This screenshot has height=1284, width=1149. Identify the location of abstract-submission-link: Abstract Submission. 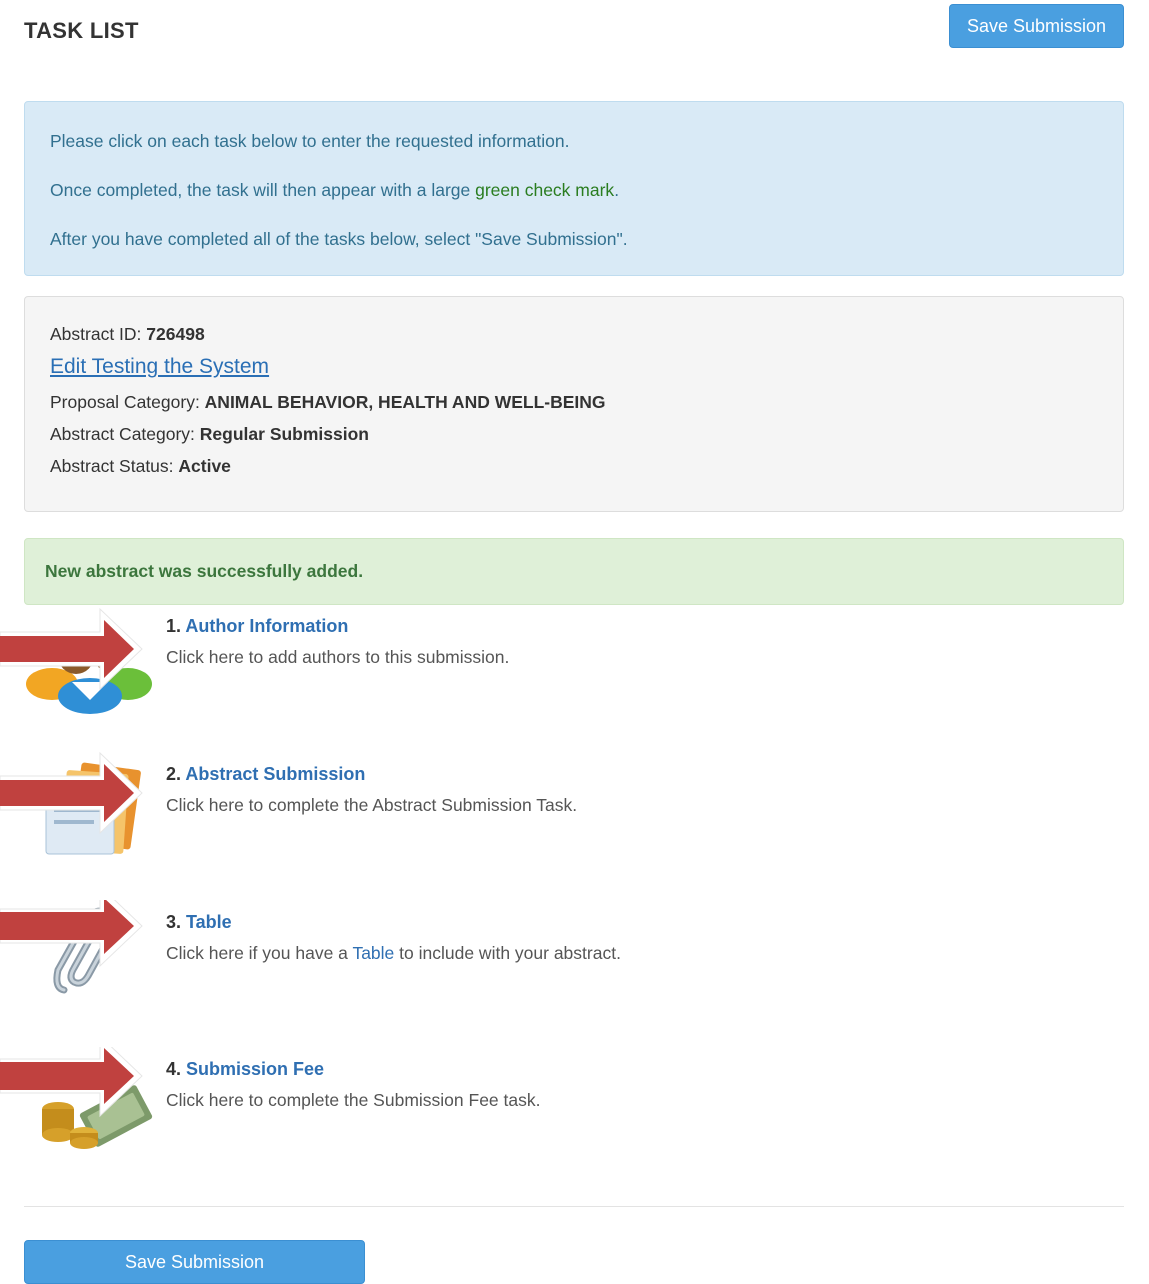
(275, 774).